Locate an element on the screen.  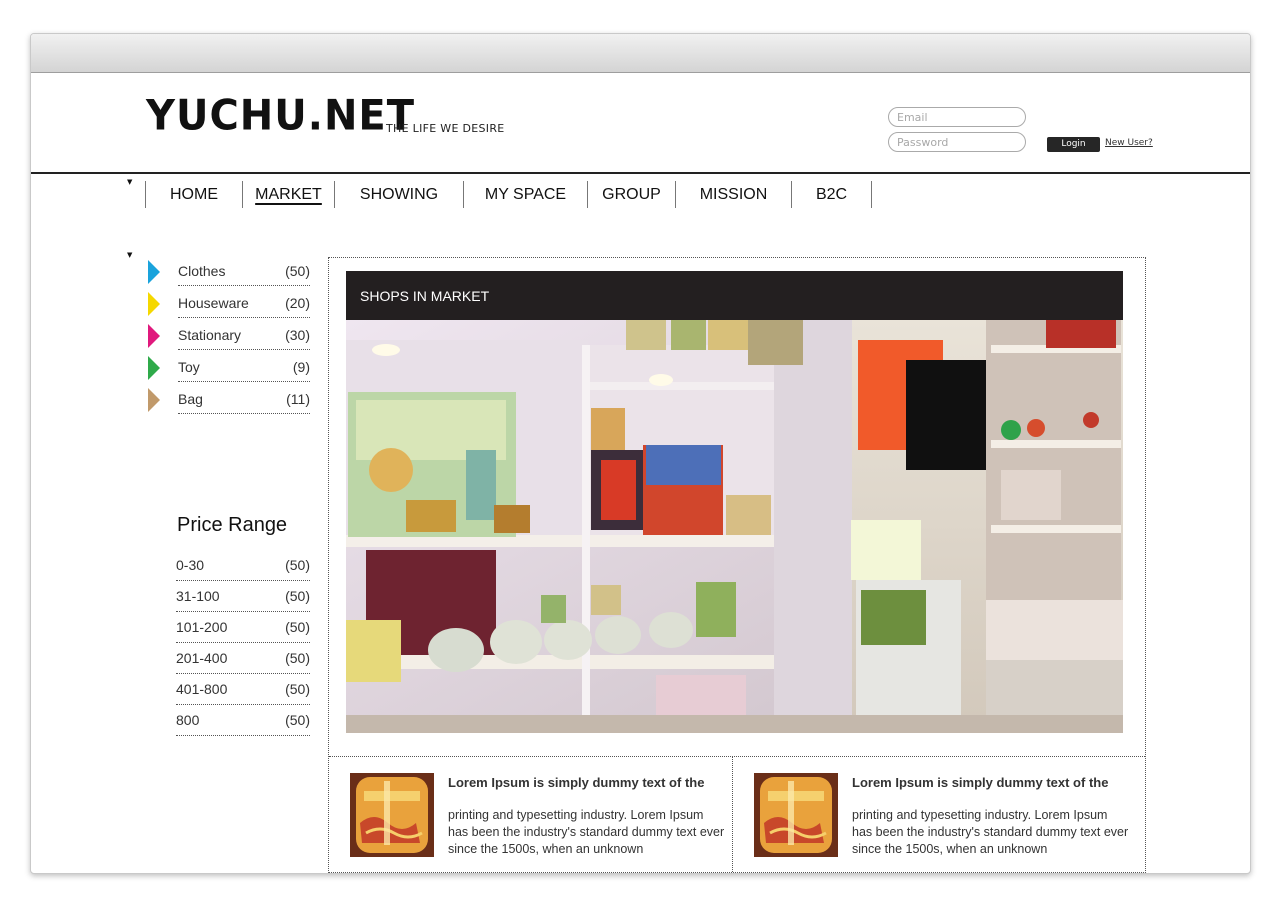
new-user-link: New User? is located at coordinates (1129, 143).